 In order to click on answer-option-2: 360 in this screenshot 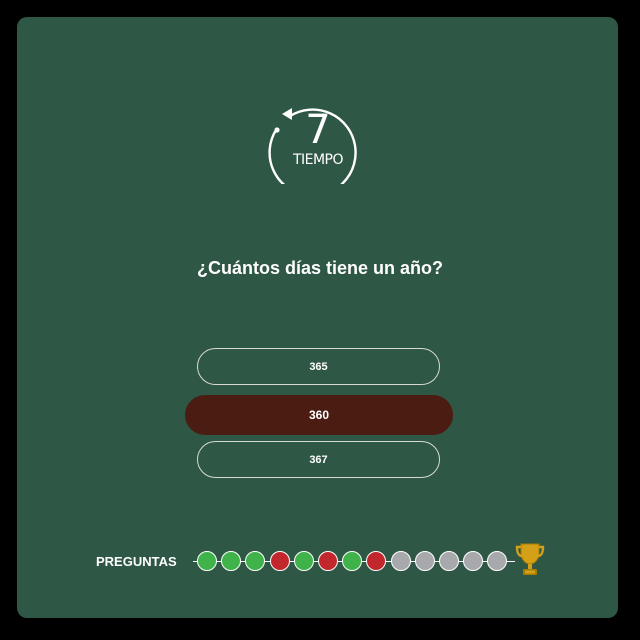, I will do `click(319, 415)`.